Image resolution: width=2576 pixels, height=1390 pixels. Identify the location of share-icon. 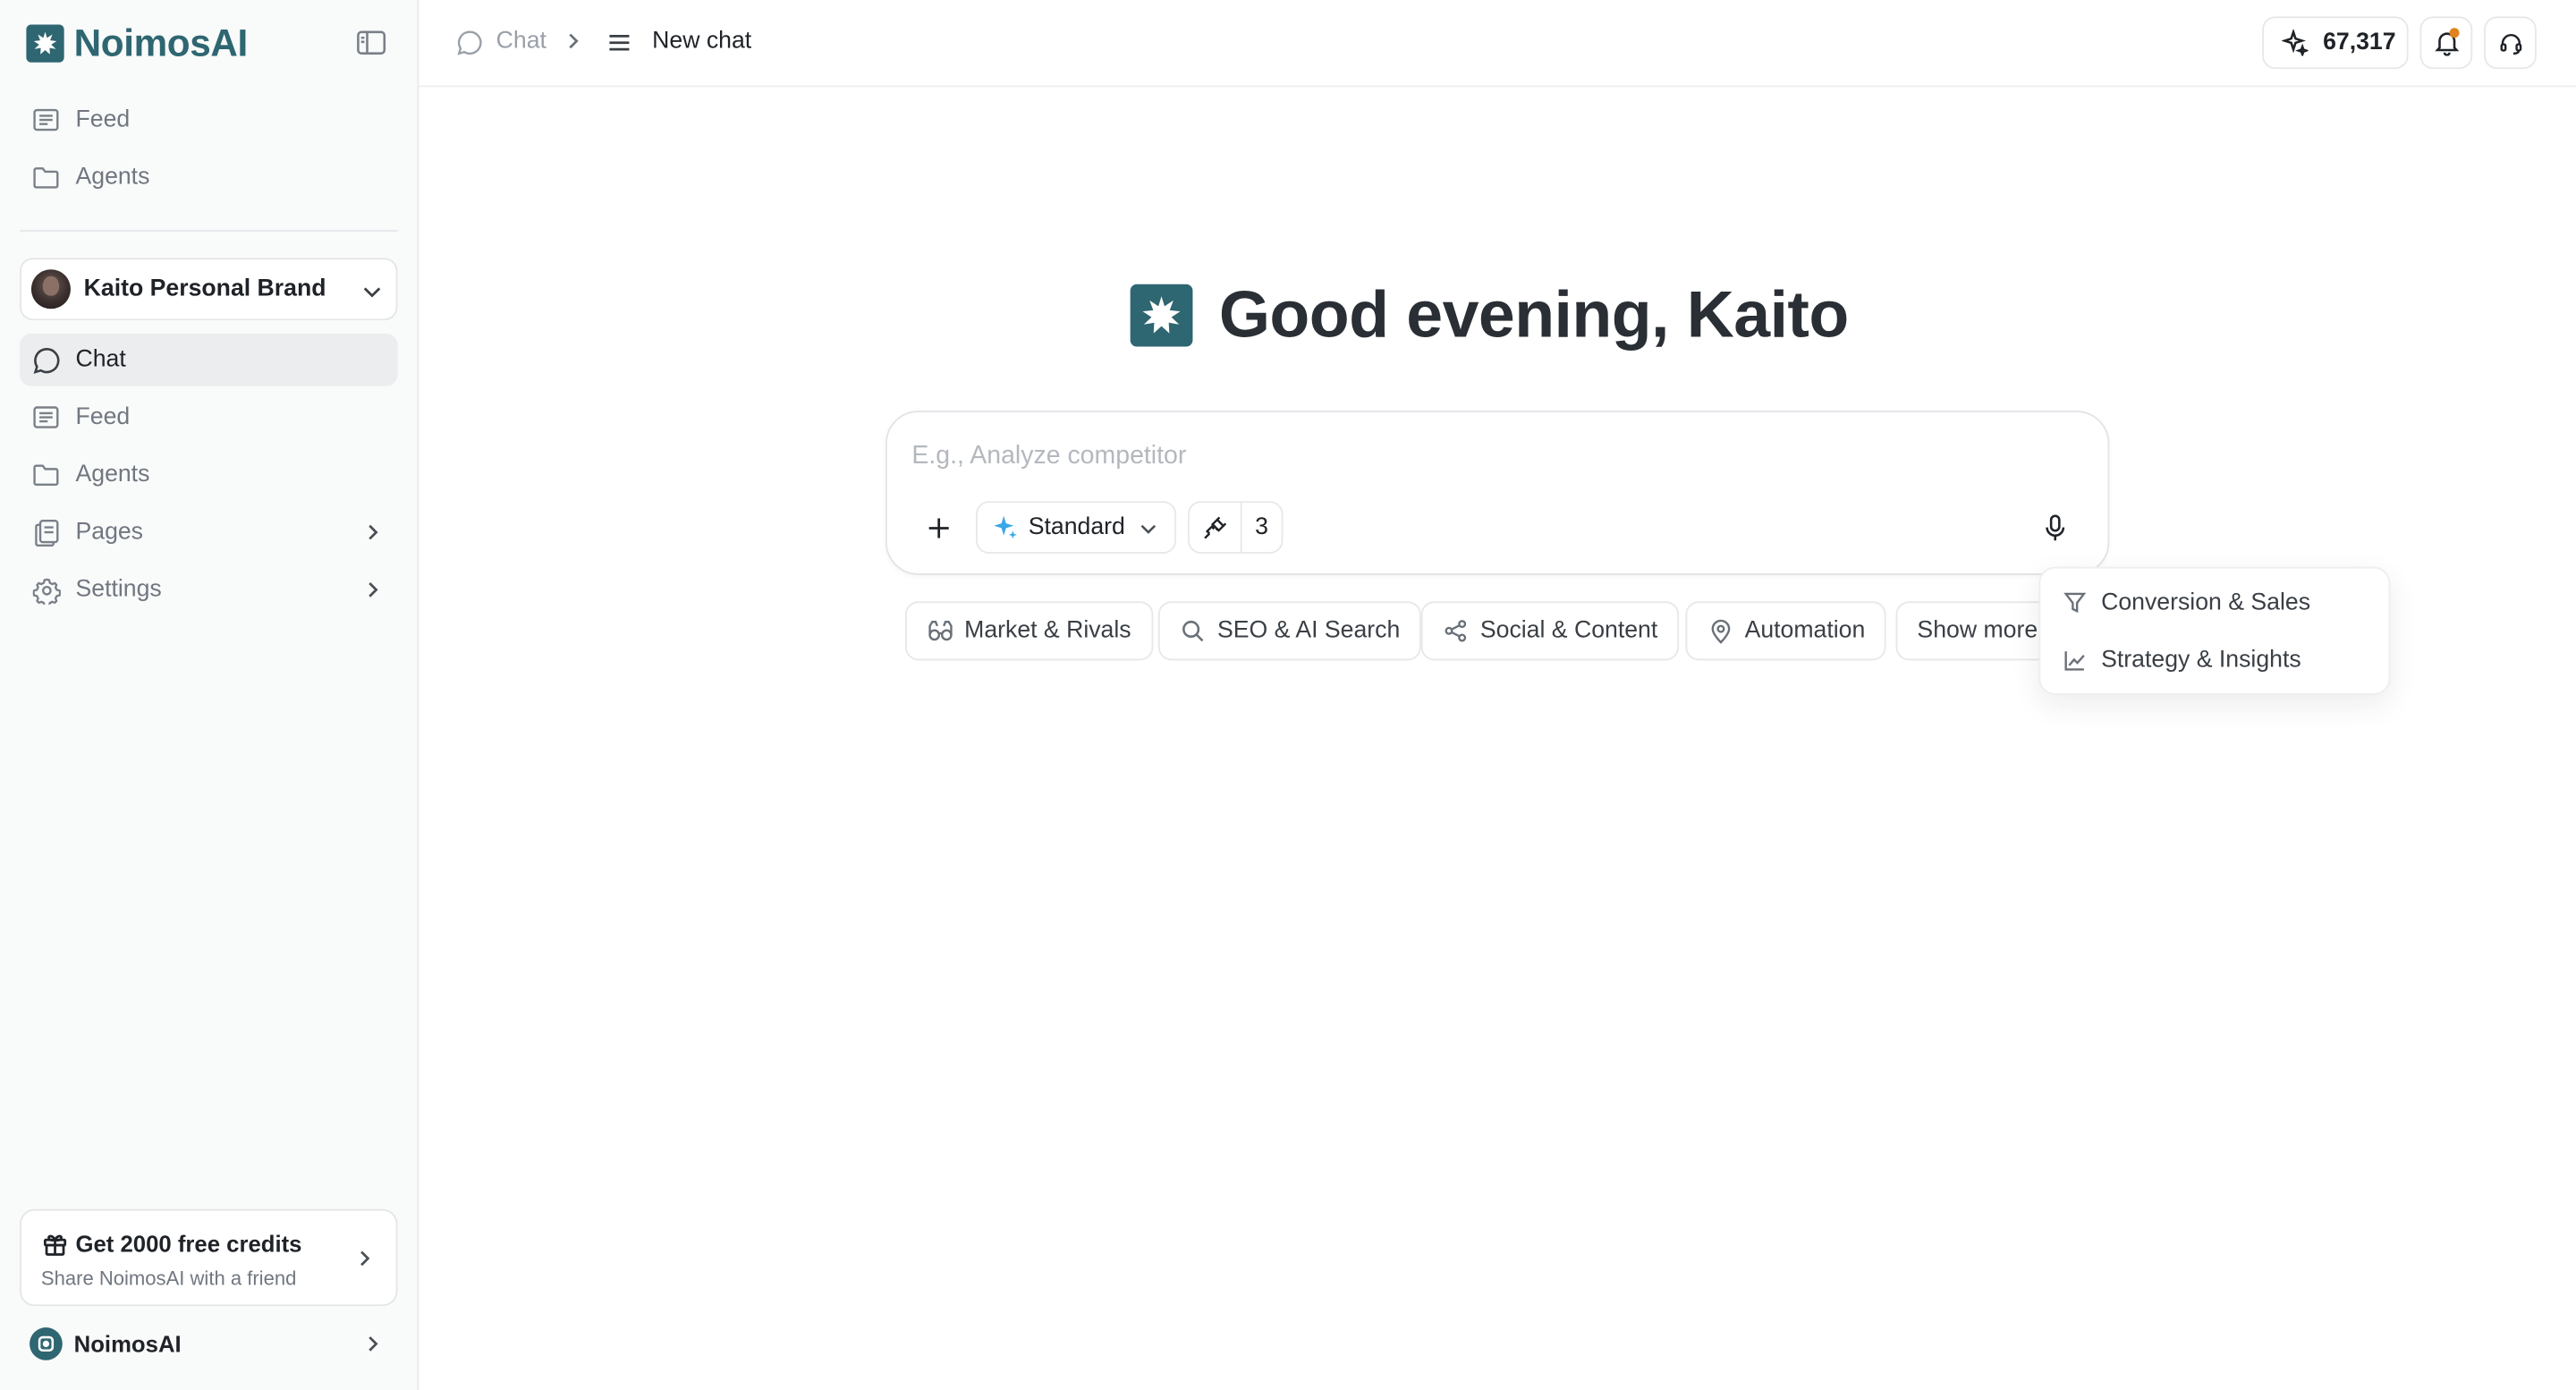
(1456, 631).